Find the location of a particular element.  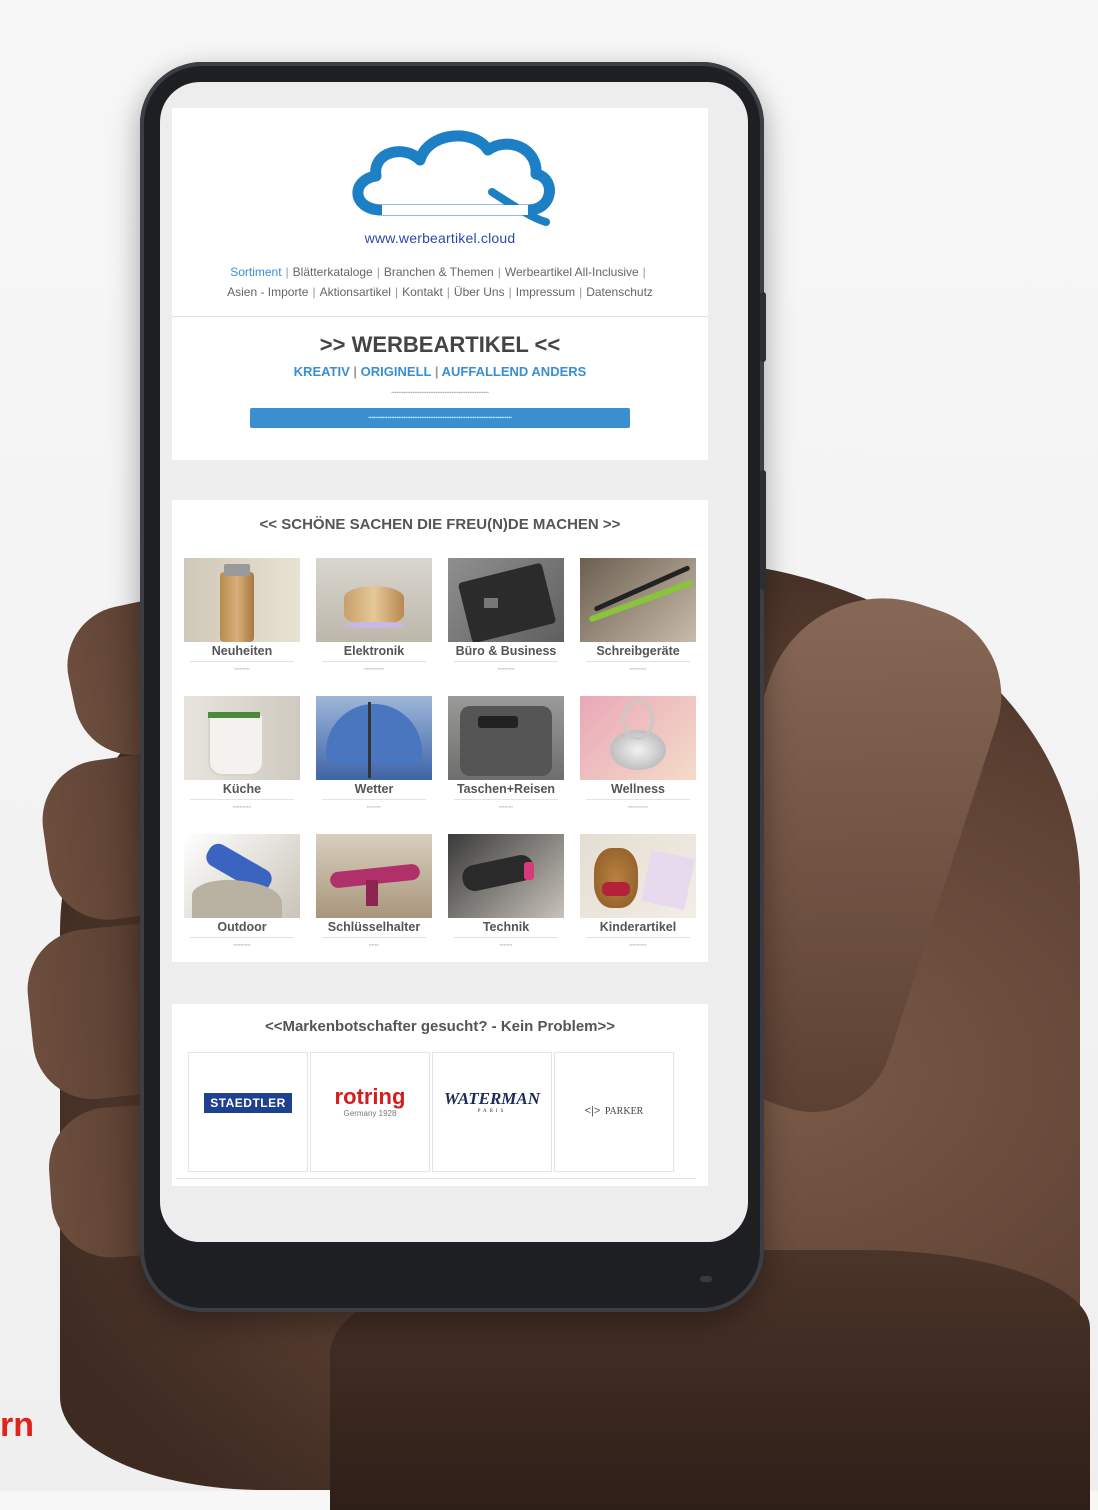

brand-sub: Germany 1928 is located at coordinates (370, 1113).